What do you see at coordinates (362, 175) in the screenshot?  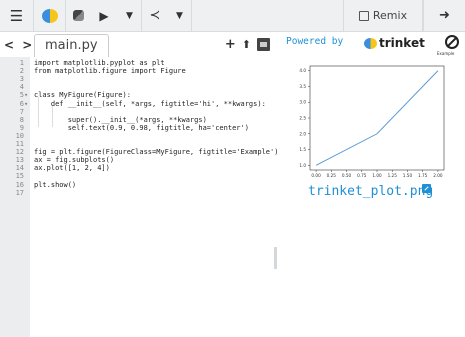 I see `x-tick-label: 0.75` at bounding box center [362, 175].